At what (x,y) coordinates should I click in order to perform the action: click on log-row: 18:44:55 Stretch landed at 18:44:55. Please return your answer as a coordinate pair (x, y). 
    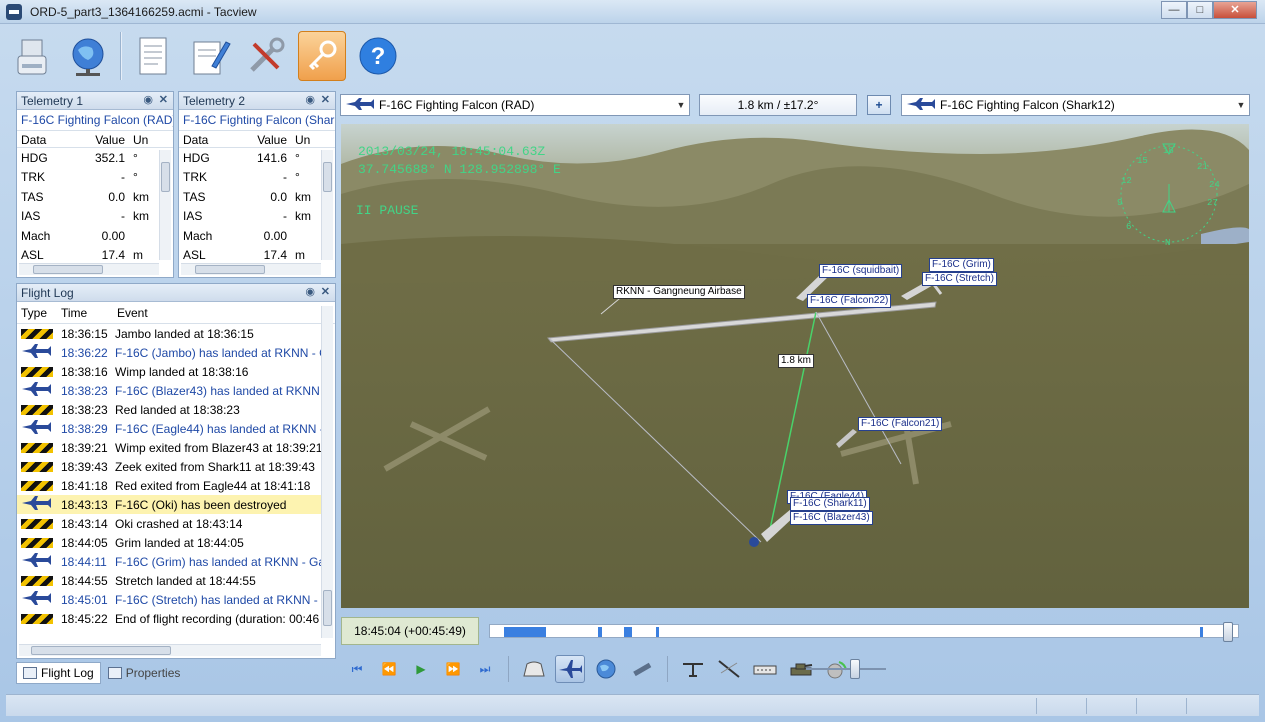
    Looking at the image, I should click on (169, 580).